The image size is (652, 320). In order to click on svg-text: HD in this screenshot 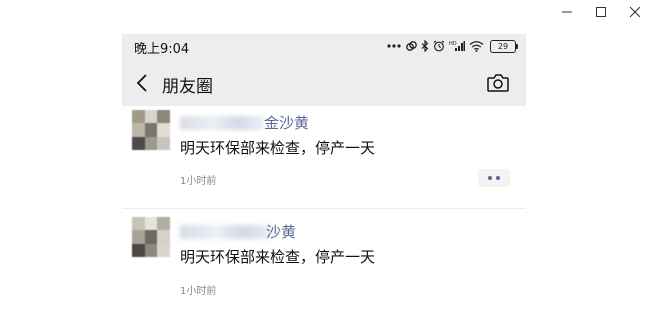, I will do `click(453, 44)`.